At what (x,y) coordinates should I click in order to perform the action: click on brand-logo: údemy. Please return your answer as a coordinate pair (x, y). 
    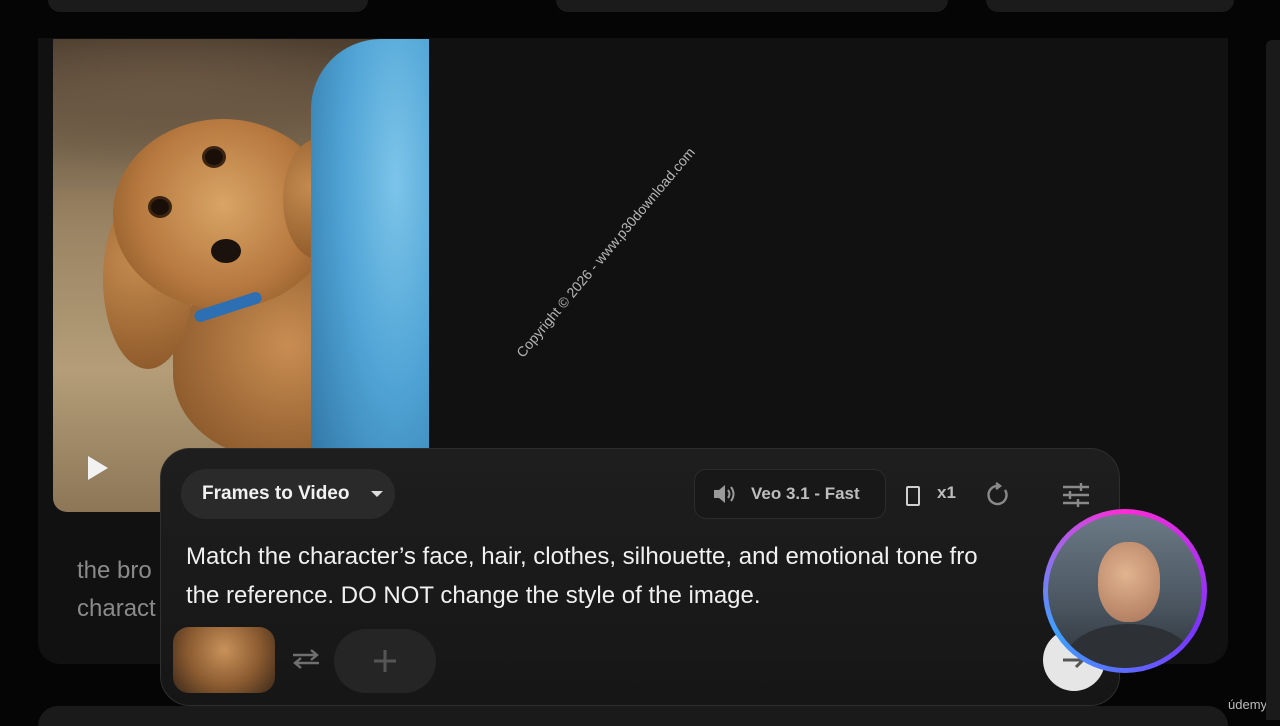
    Looking at the image, I should click on (1248, 704).